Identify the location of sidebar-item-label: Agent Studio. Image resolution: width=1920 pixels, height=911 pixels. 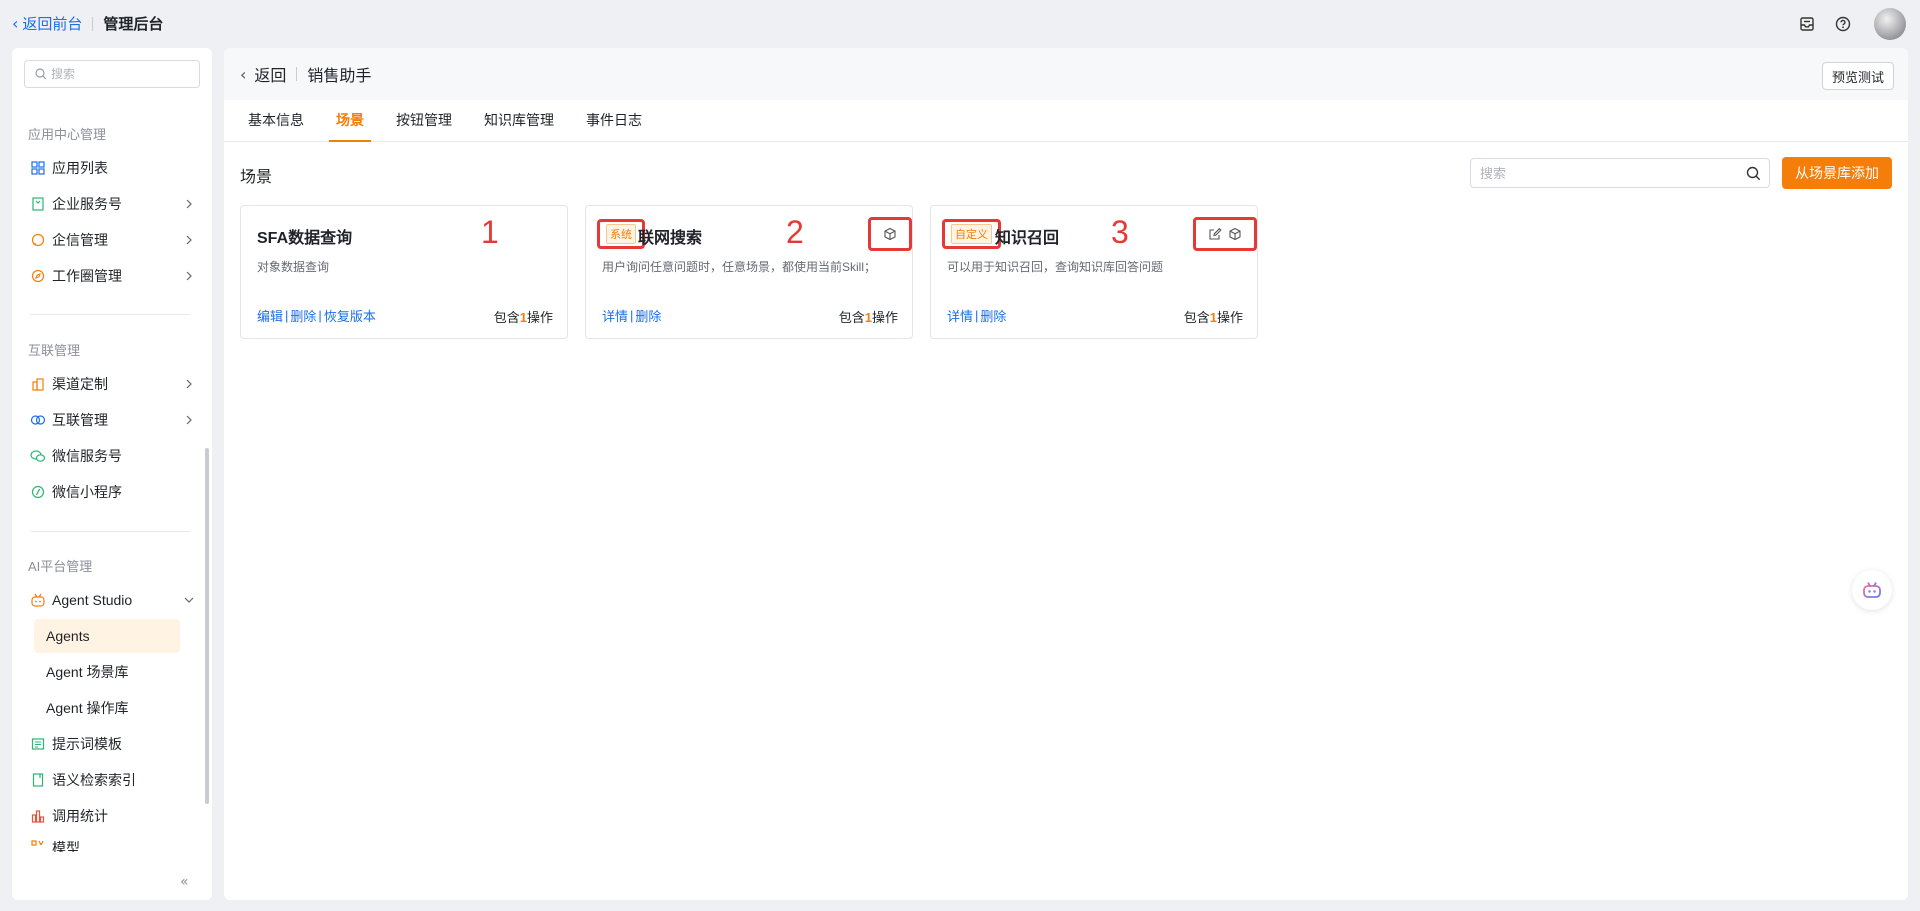
(92, 600).